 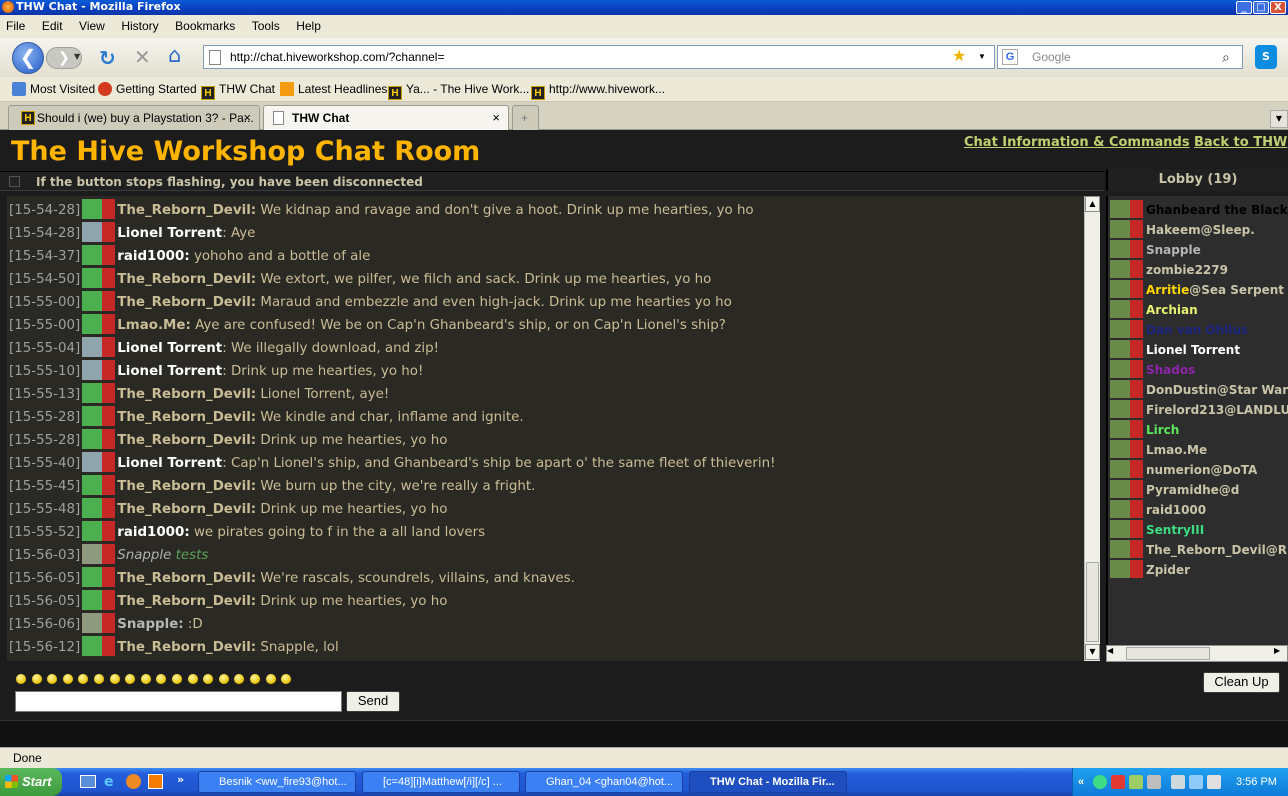 What do you see at coordinates (1158, 510) in the screenshot?
I see `lobby-user: raid1000` at bounding box center [1158, 510].